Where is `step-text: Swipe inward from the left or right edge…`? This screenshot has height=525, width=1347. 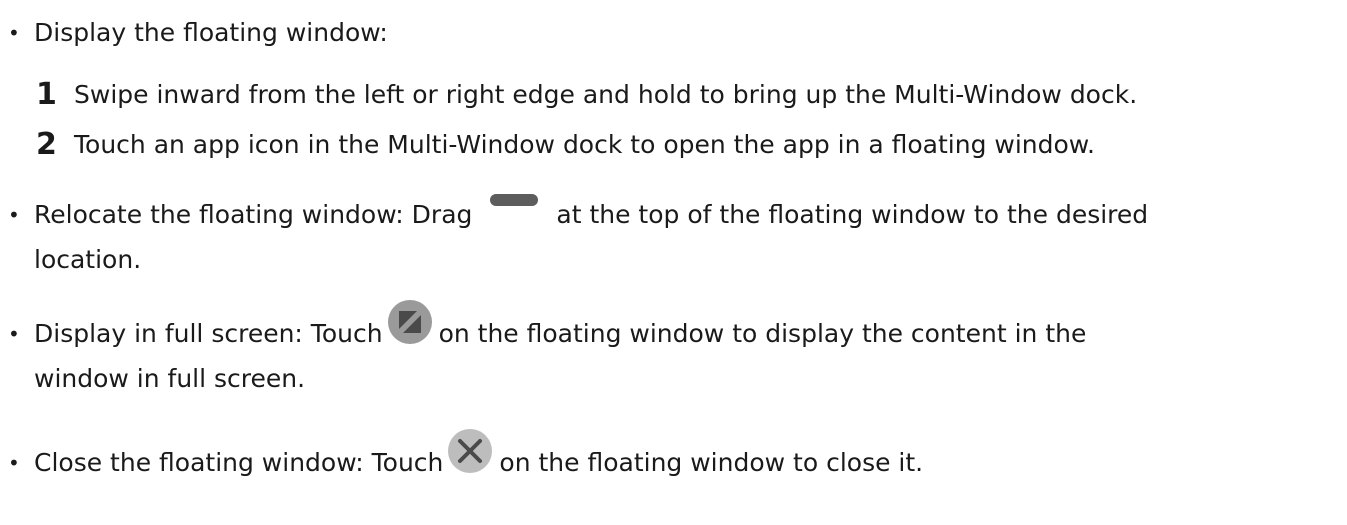
step-text: Swipe inward from the left or right edge… is located at coordinates (606, 94).